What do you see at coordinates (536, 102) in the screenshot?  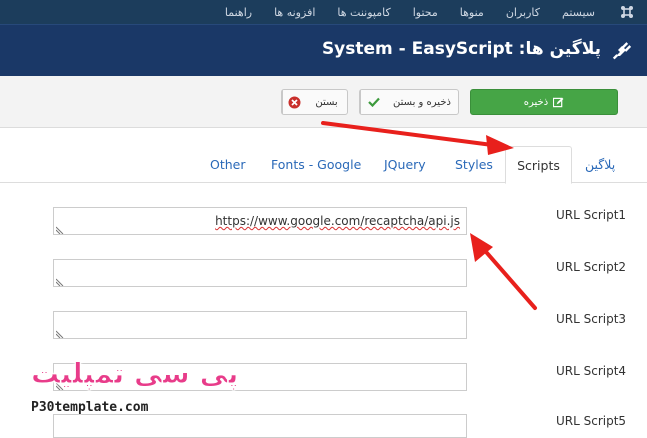 I see `save-label: ذخیره` at bounding box center [536, 102].